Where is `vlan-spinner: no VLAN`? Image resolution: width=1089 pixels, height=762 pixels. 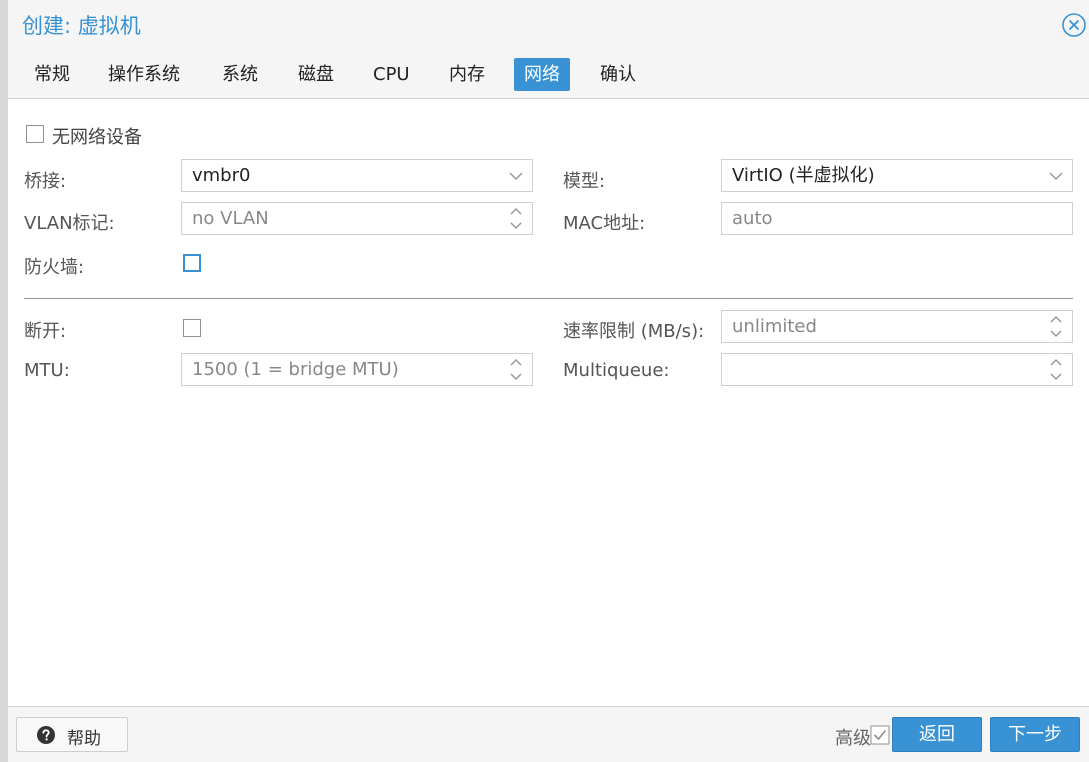
vlan-spinner: no VLAN is located at coordinates (357, 218).